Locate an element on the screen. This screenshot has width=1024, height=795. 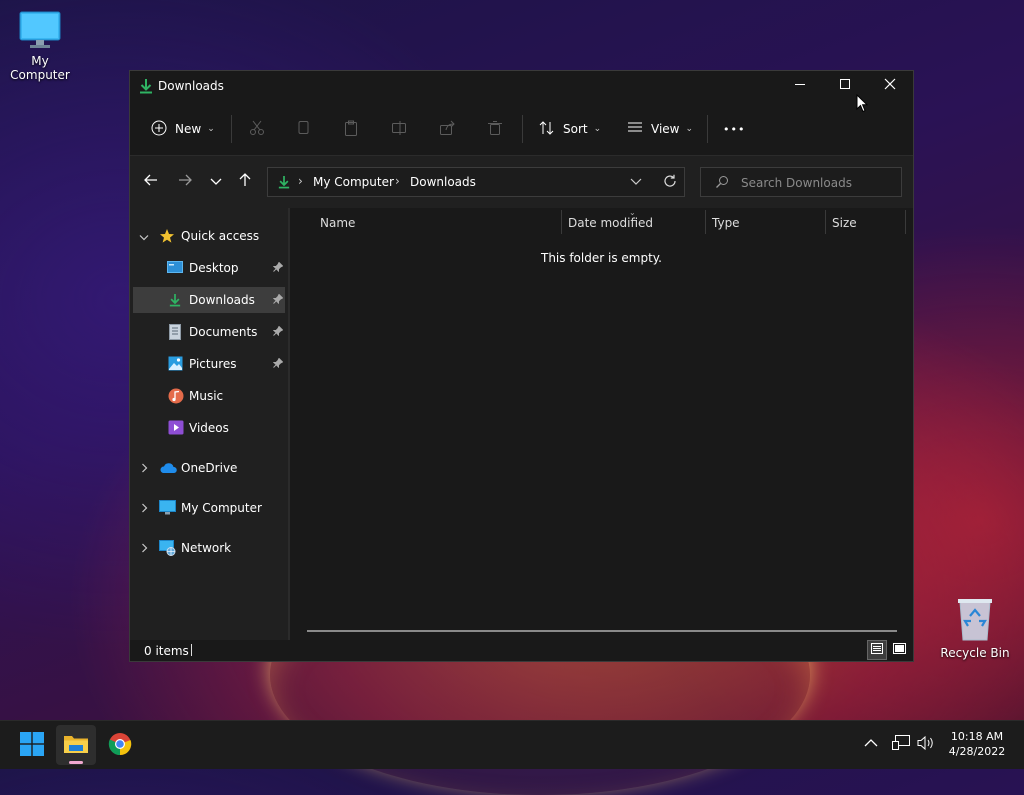
rename-button is located at coordinates (399, 129).